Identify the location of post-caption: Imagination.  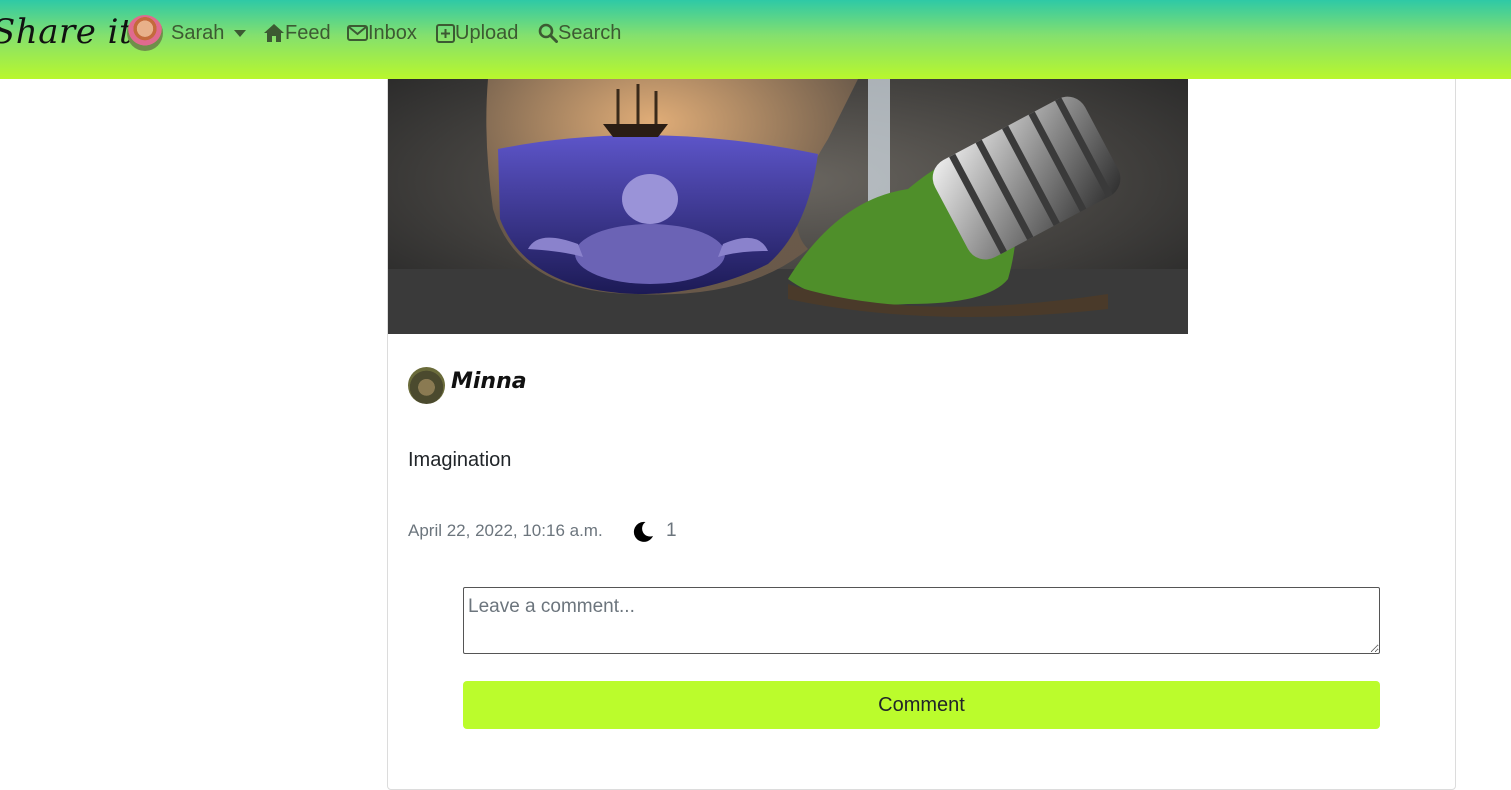
(460, 460).